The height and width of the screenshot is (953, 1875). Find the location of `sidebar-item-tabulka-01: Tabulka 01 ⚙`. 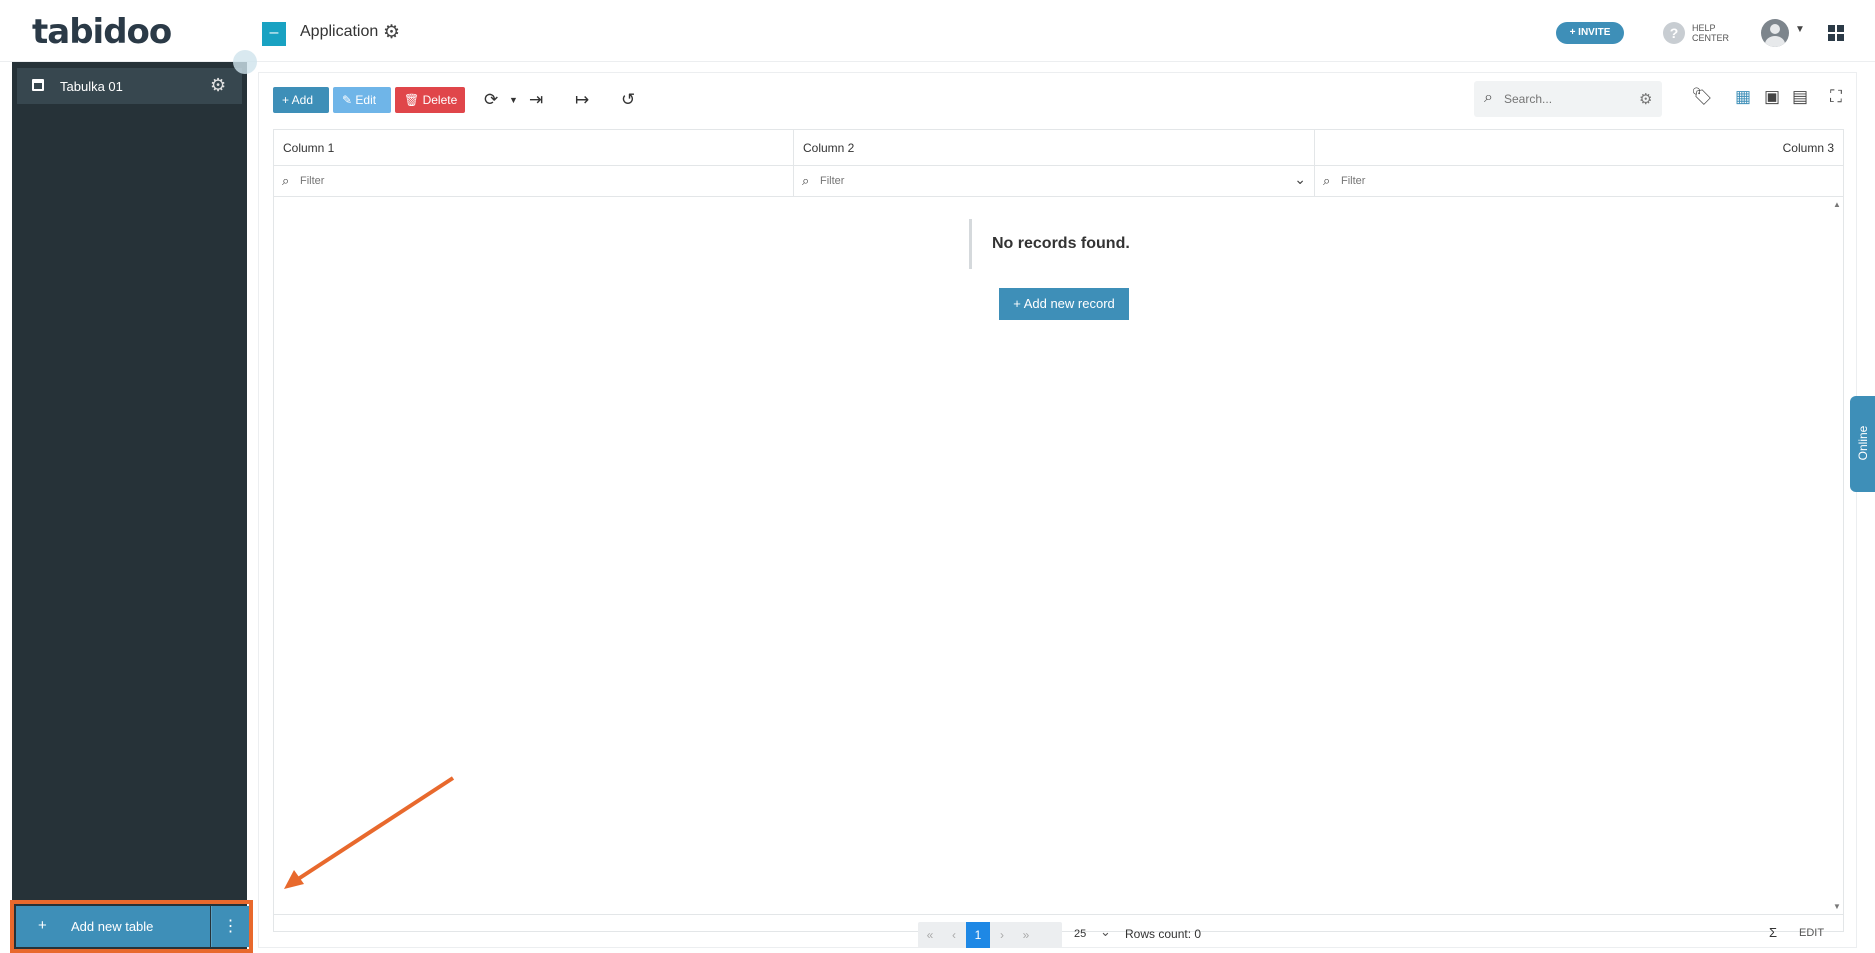

sidebar-item-tabulka-01: Tabulka 01 ⚙ is located at coordinates (129, 86).